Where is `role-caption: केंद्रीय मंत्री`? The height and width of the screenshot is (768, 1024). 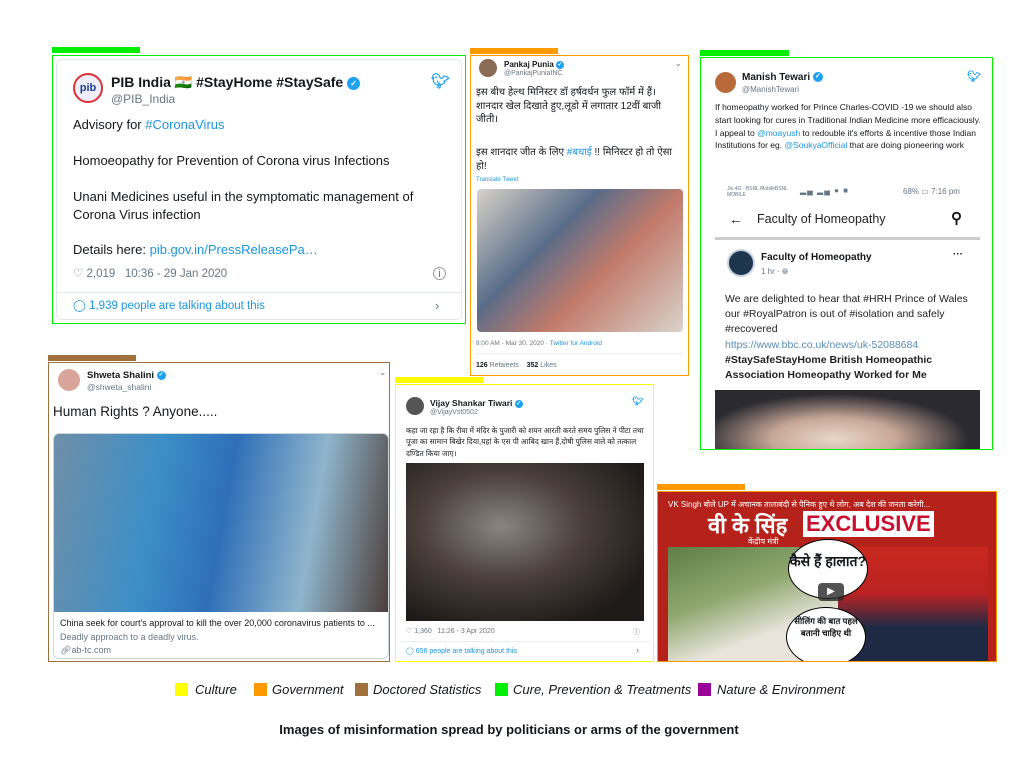
role-caption: केंद्रीय मंत्री is located at coordinates (763, 541).